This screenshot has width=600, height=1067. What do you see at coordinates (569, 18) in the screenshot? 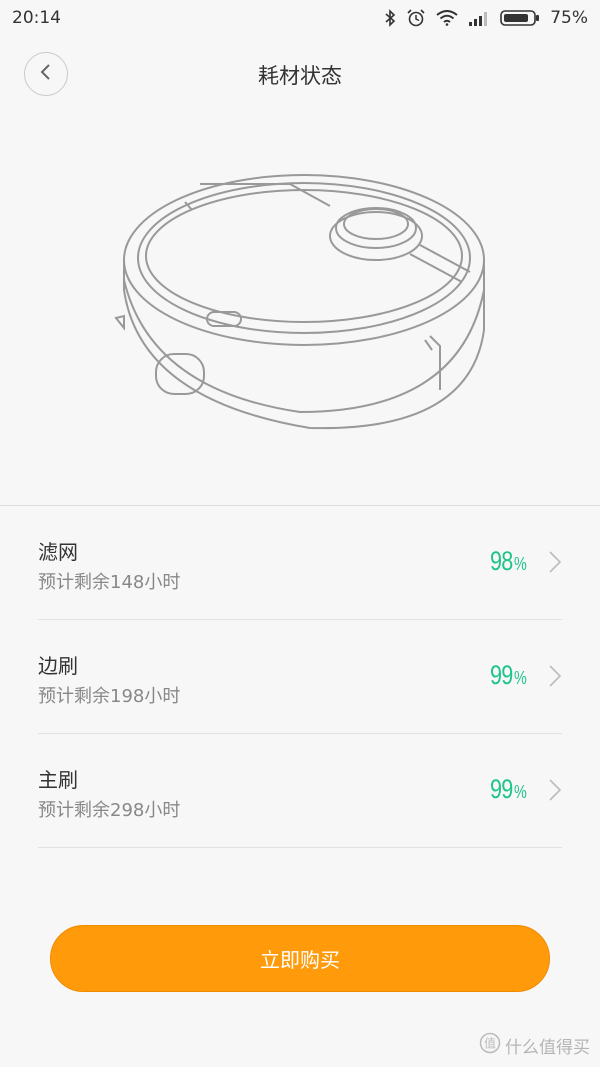
I see `battery-percent: 75%` at bounding box center [569, 18].